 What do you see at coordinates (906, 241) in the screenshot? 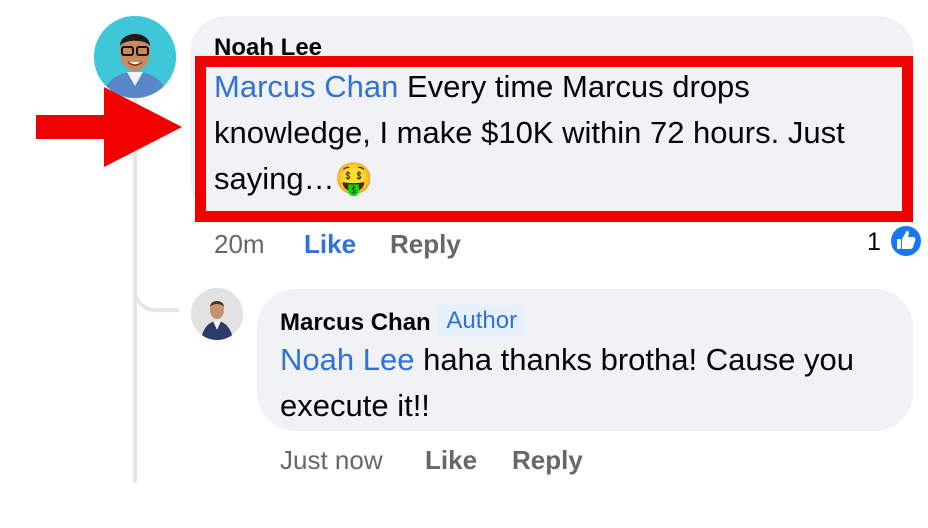
I see `thumbs-up-icon` at bounding box center [906, 241].